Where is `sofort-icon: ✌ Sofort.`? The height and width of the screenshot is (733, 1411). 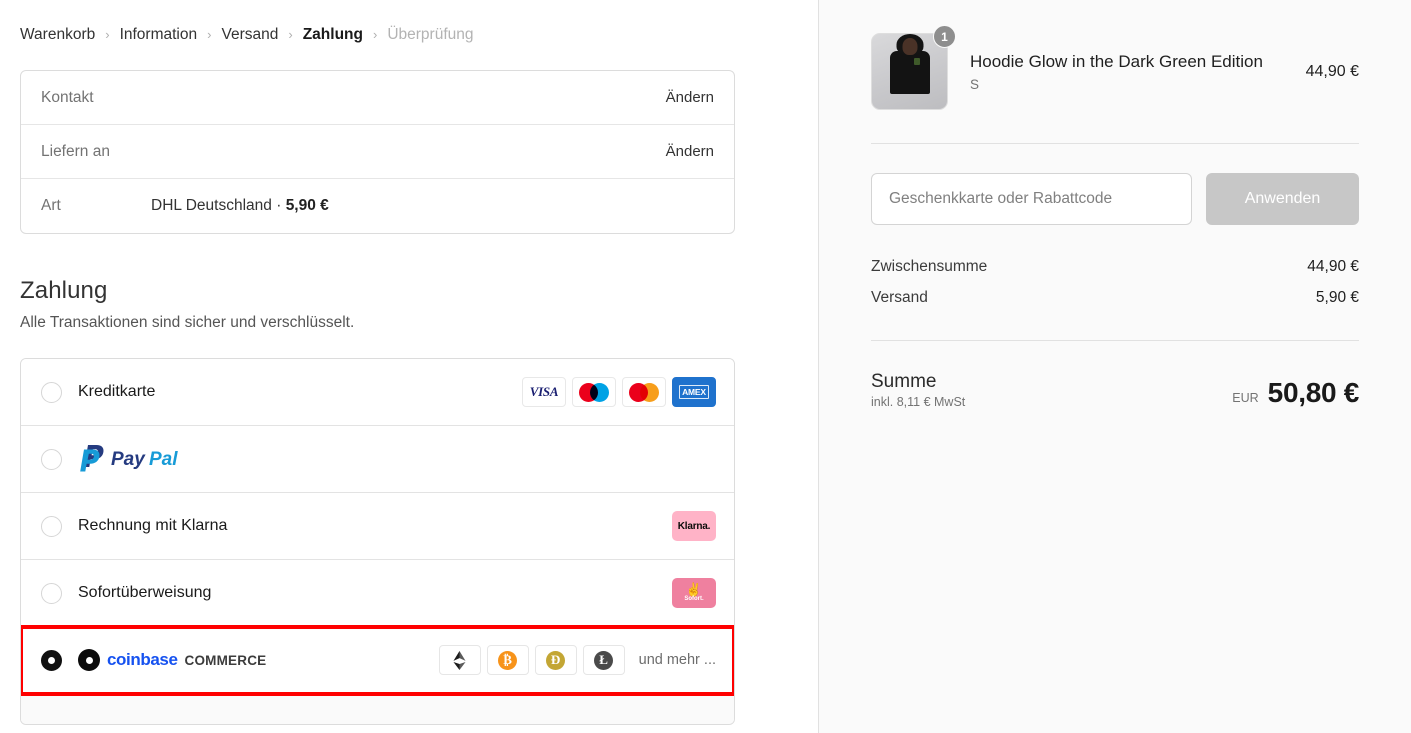
sofort-icon: ✌ Sofort. is located at coordinates (694, 593).